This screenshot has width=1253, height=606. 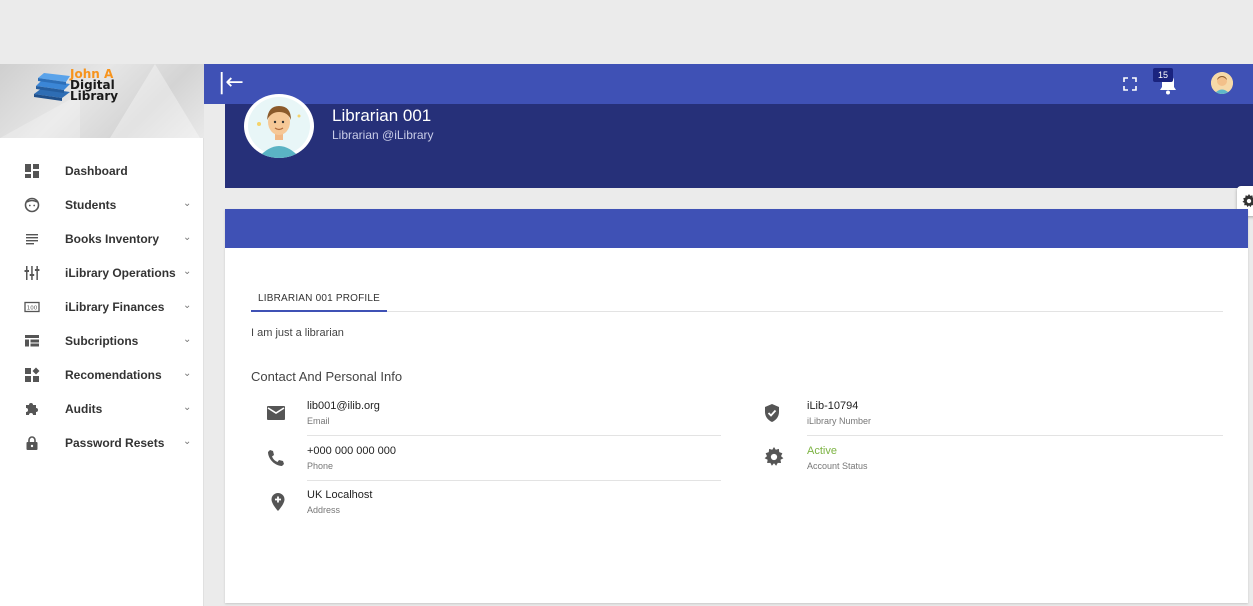 What do you see at coordinates (383, 135) in the screenshot?
I see `profile-handle: Librarian @iLibrary` at bounding box center [383, 135].